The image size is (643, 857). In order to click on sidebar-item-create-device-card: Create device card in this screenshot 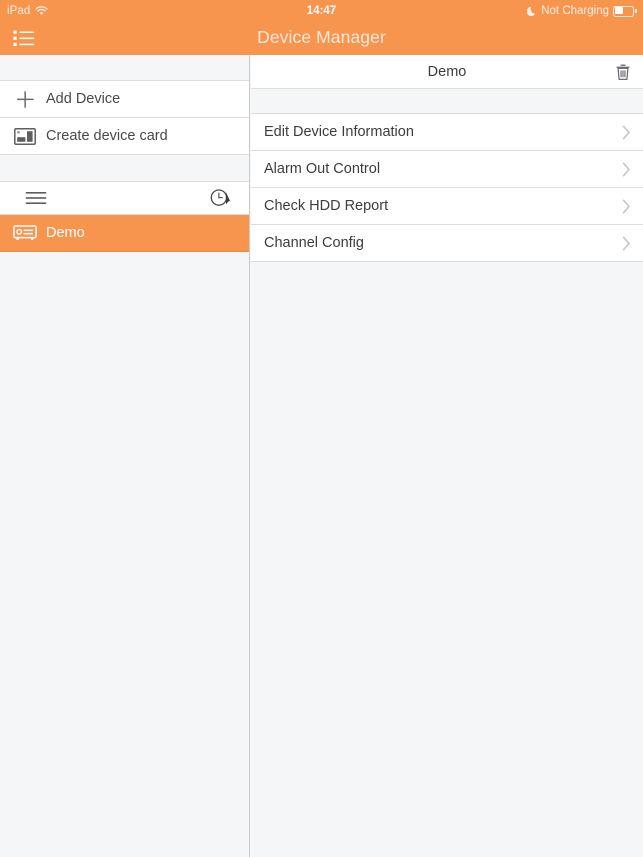, I will do `click(124, 136)`.